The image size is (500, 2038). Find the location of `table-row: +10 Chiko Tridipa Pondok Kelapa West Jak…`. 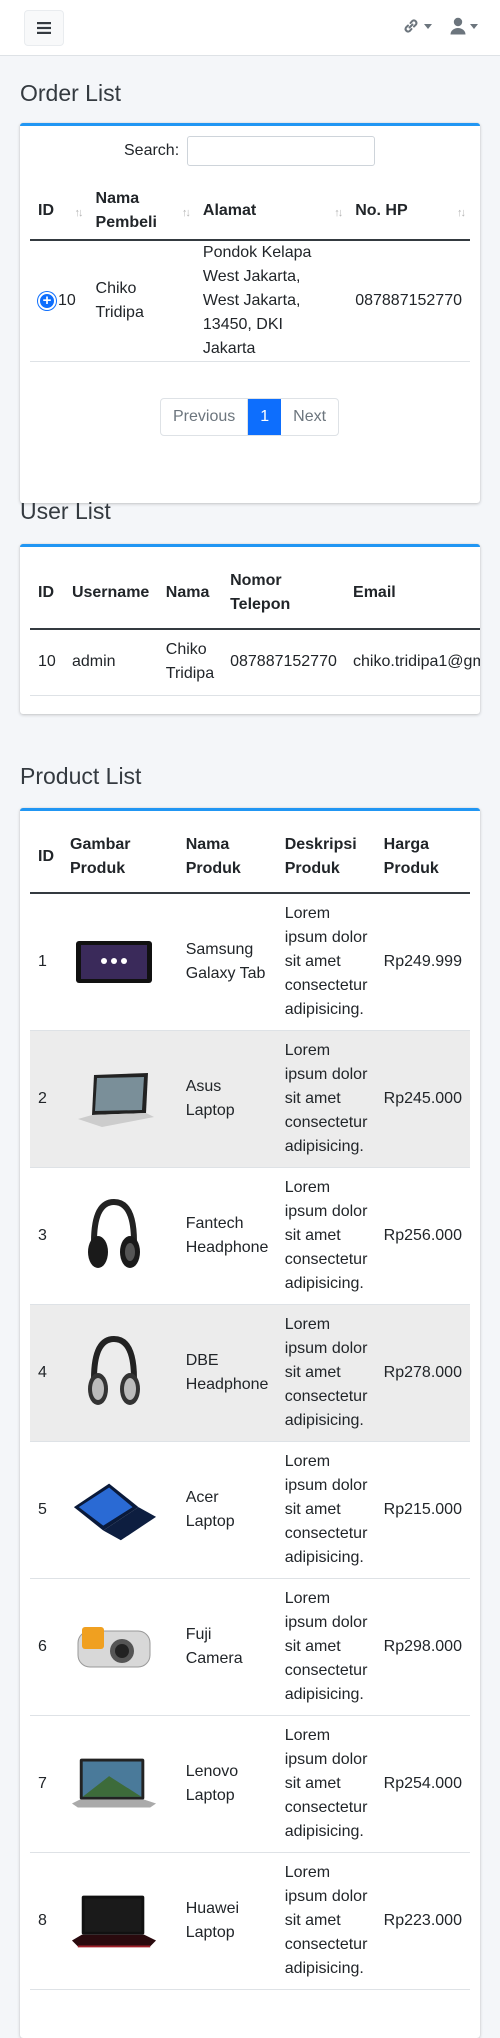

table-row: +10 Chiko Tridipa Pondok Kelapa West Jak… is located at coordinates (250, 301).